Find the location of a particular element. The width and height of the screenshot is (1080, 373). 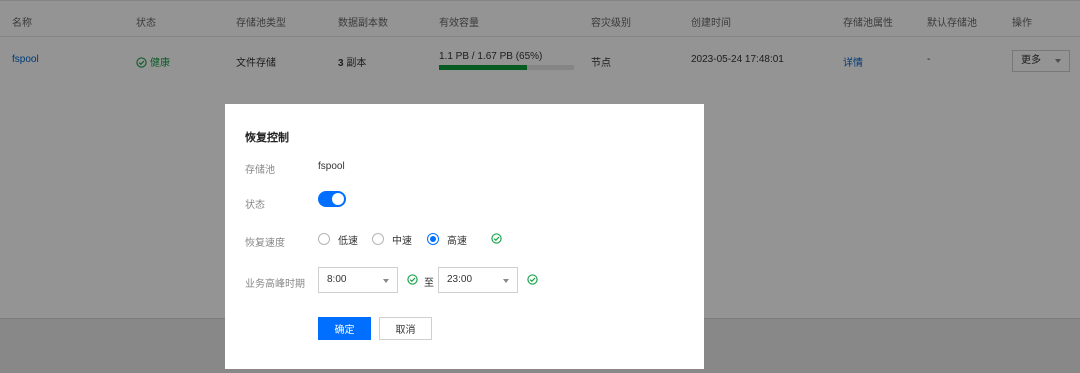

speed-radio-medium: 中速 is located at coordinates (392, 239).